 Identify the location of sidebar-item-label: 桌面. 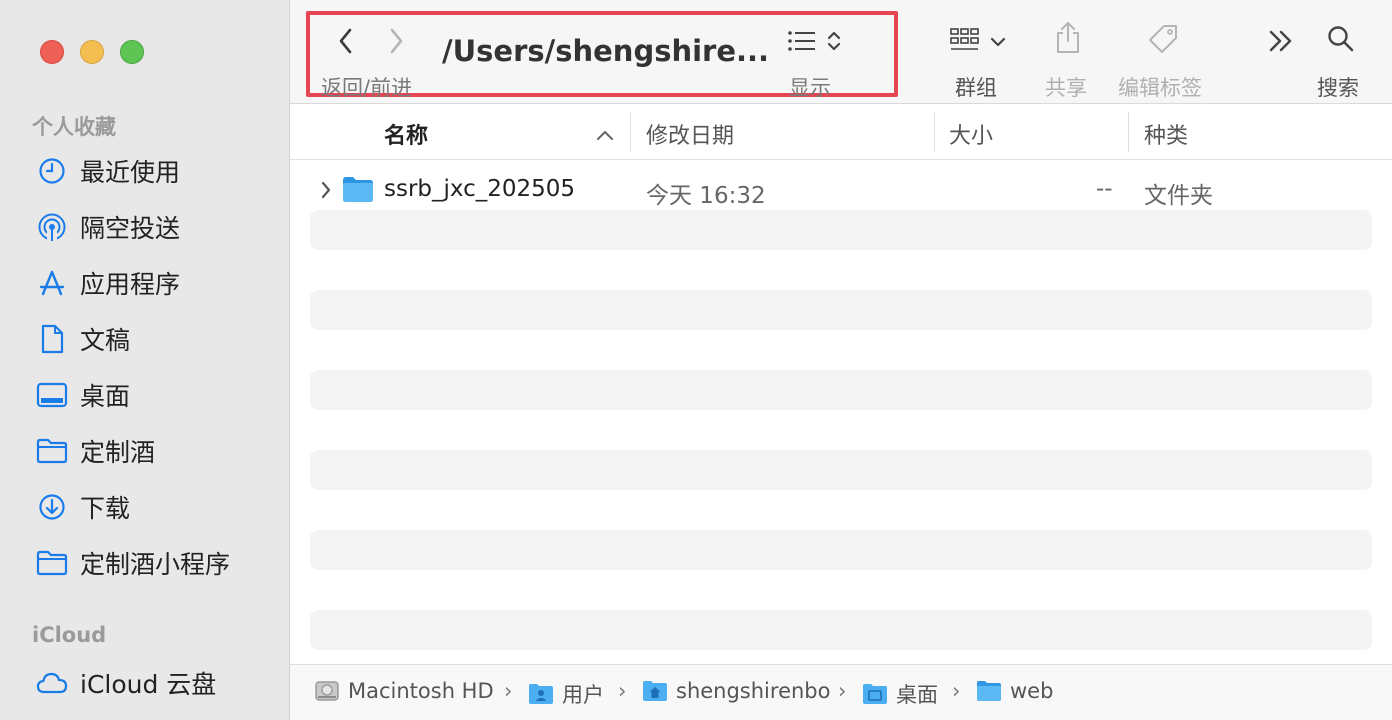
(105, 396).